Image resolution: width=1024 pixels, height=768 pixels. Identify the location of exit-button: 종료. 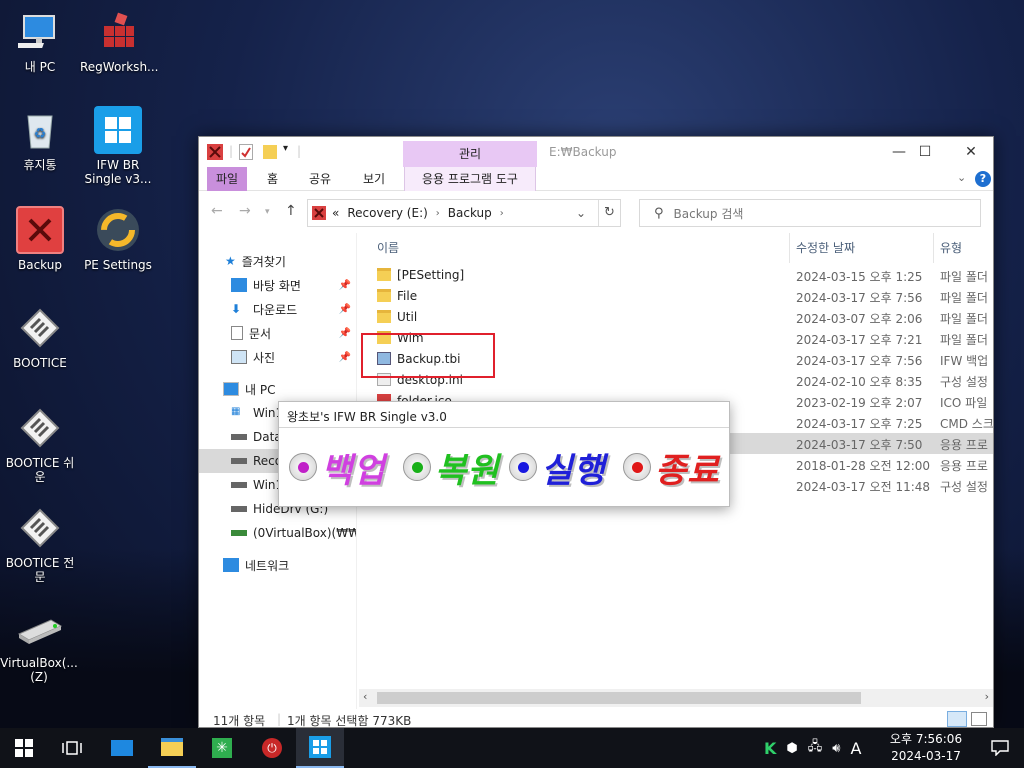
(671, 467).